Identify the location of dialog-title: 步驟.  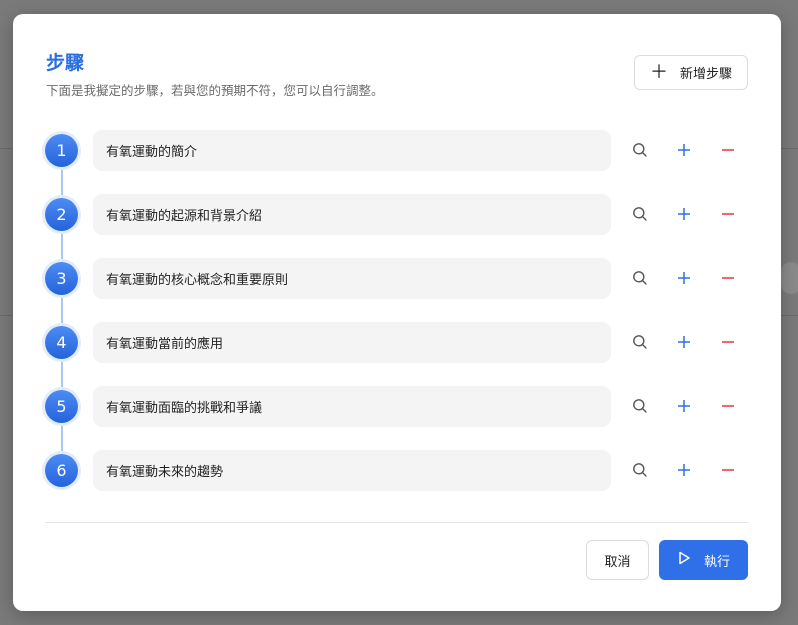
(65, 63).